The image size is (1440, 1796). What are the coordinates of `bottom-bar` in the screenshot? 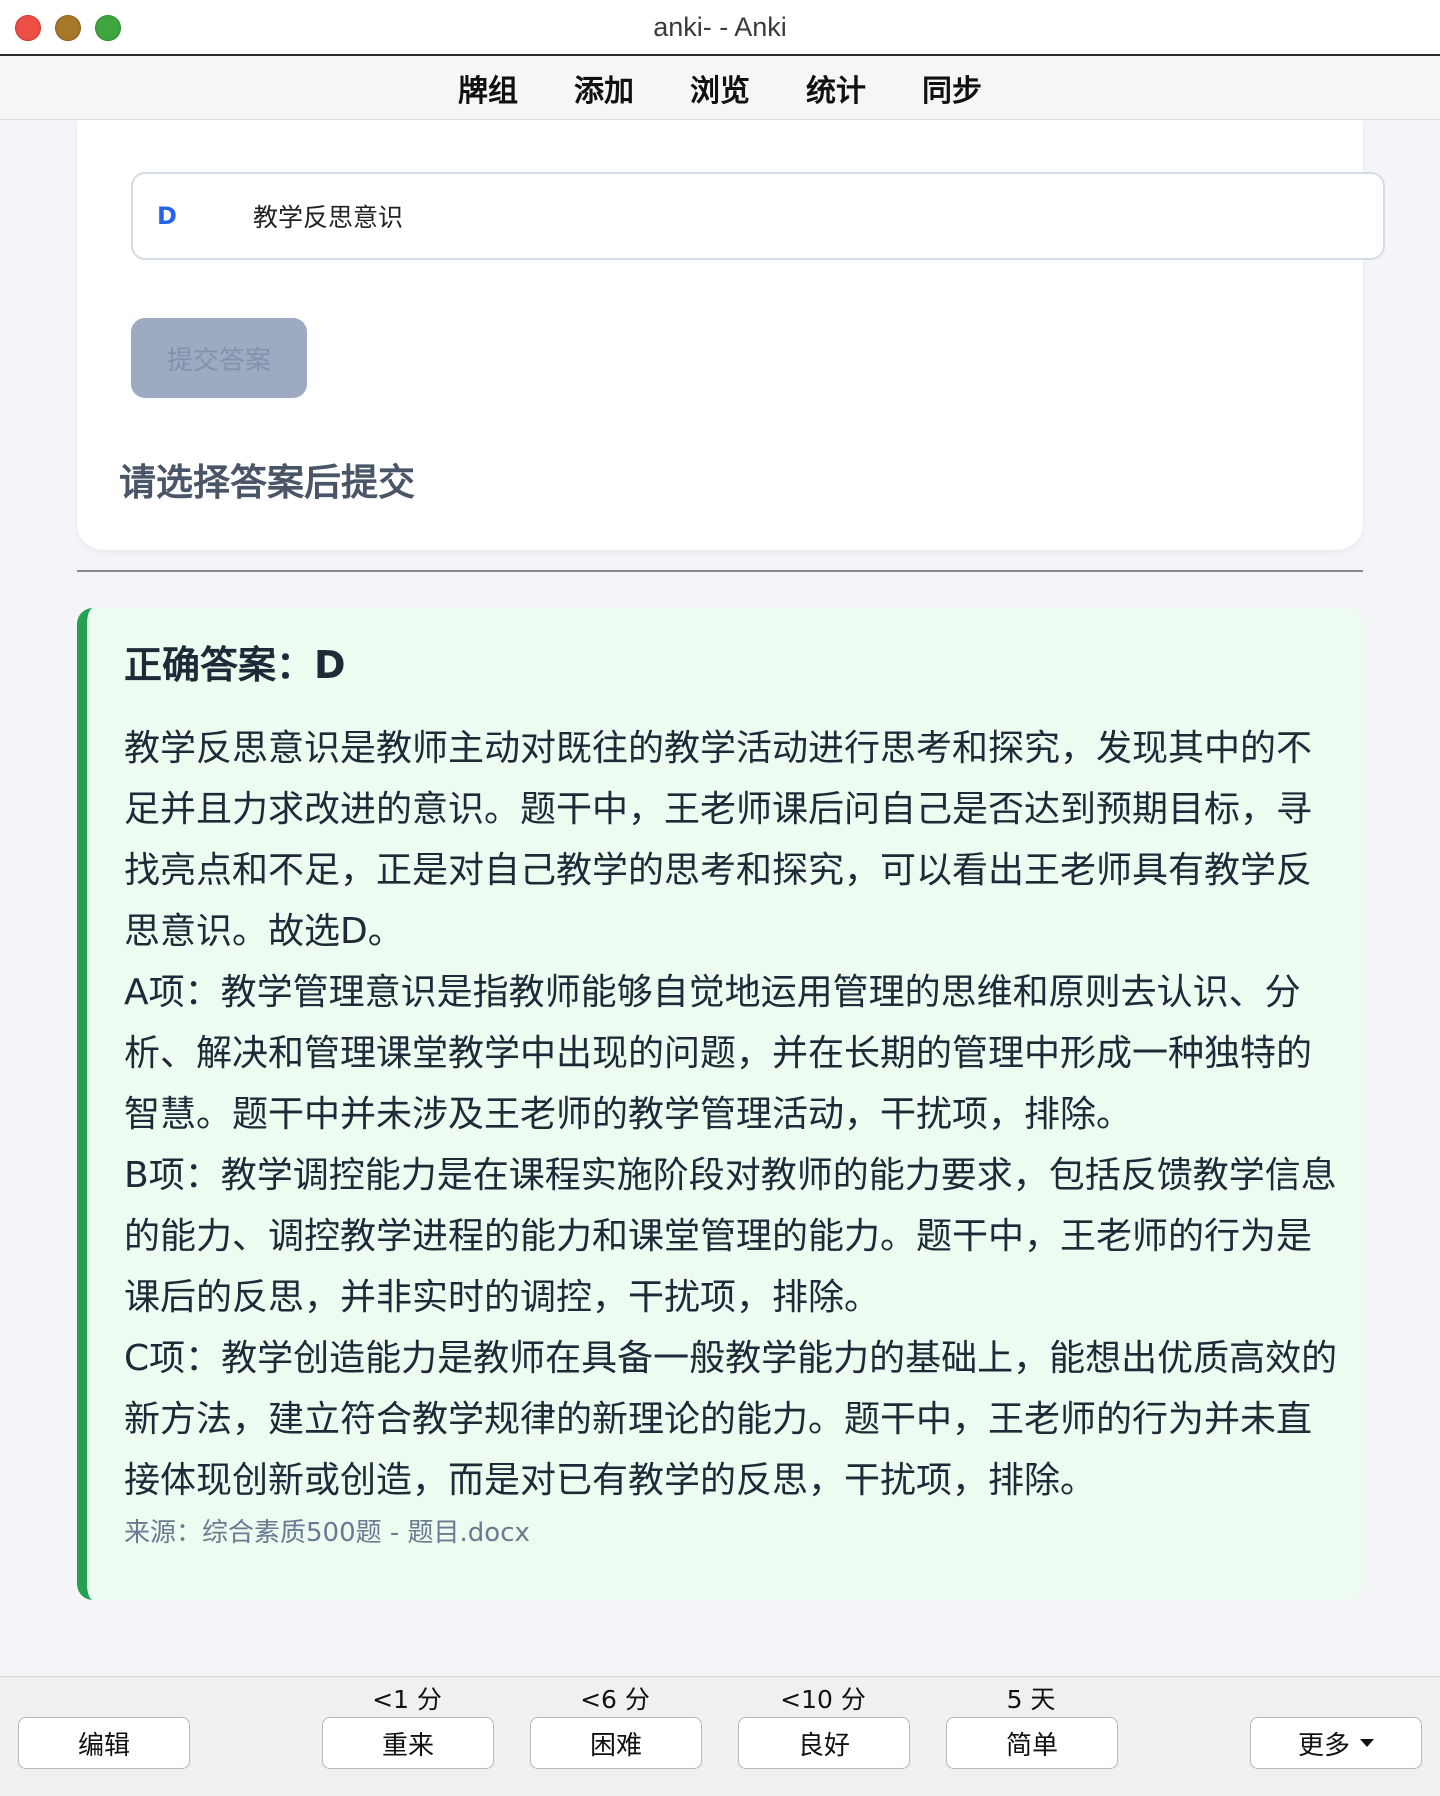 It's located at (720, 1736).